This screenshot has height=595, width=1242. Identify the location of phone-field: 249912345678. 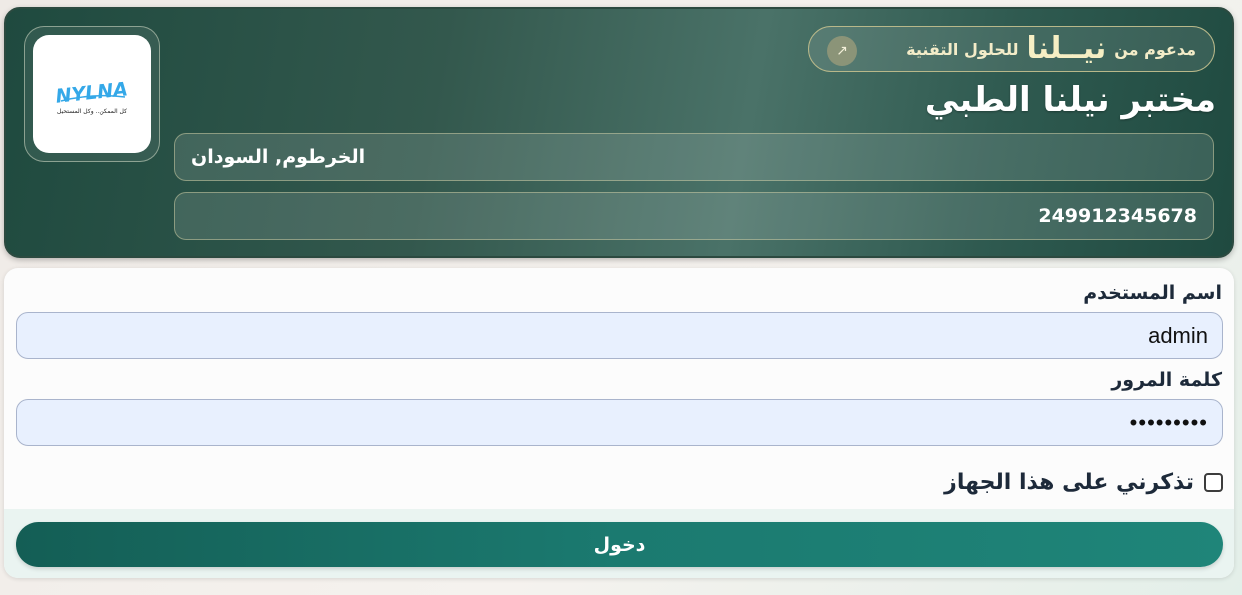
(694, 216).